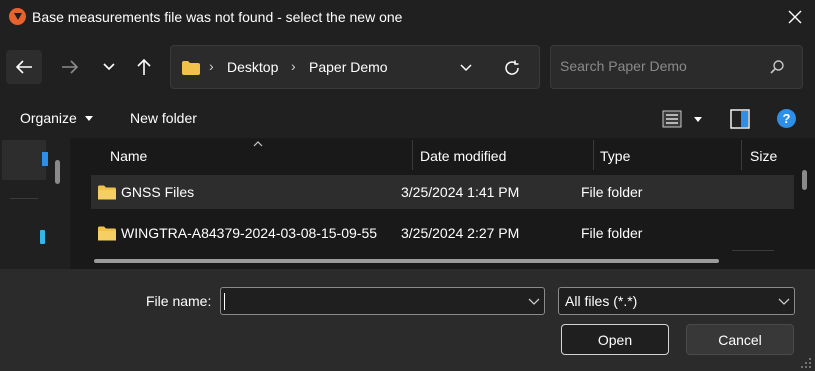 The width and height of the screenshot is (815, 371). What do you see at coordinates (57, 172) in the screenshot?
I see `nav-pane-scroll-thumb` at bounding box center [57, 172].